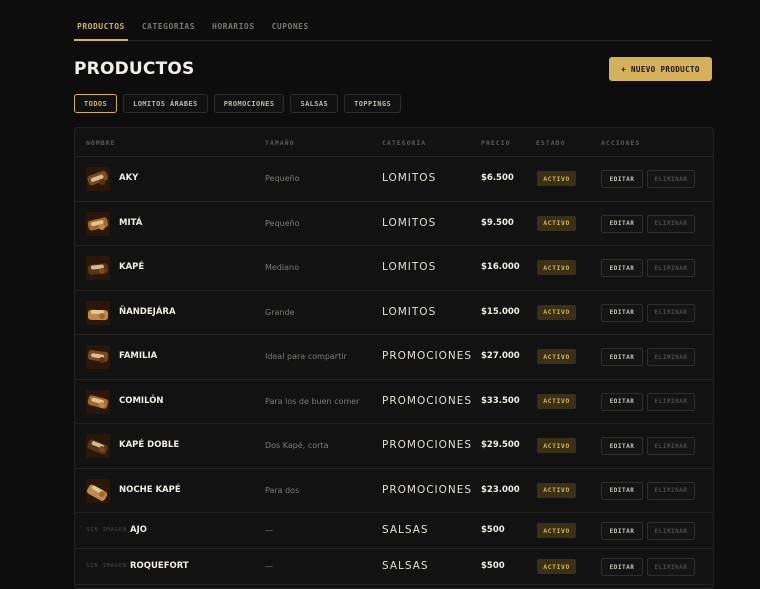 The width and height of the screenshot is (760, 589). What do you see at coordinates (138, 530) in the screenshot?
I see `product-name: AJO` at bounding box center [138, 530].